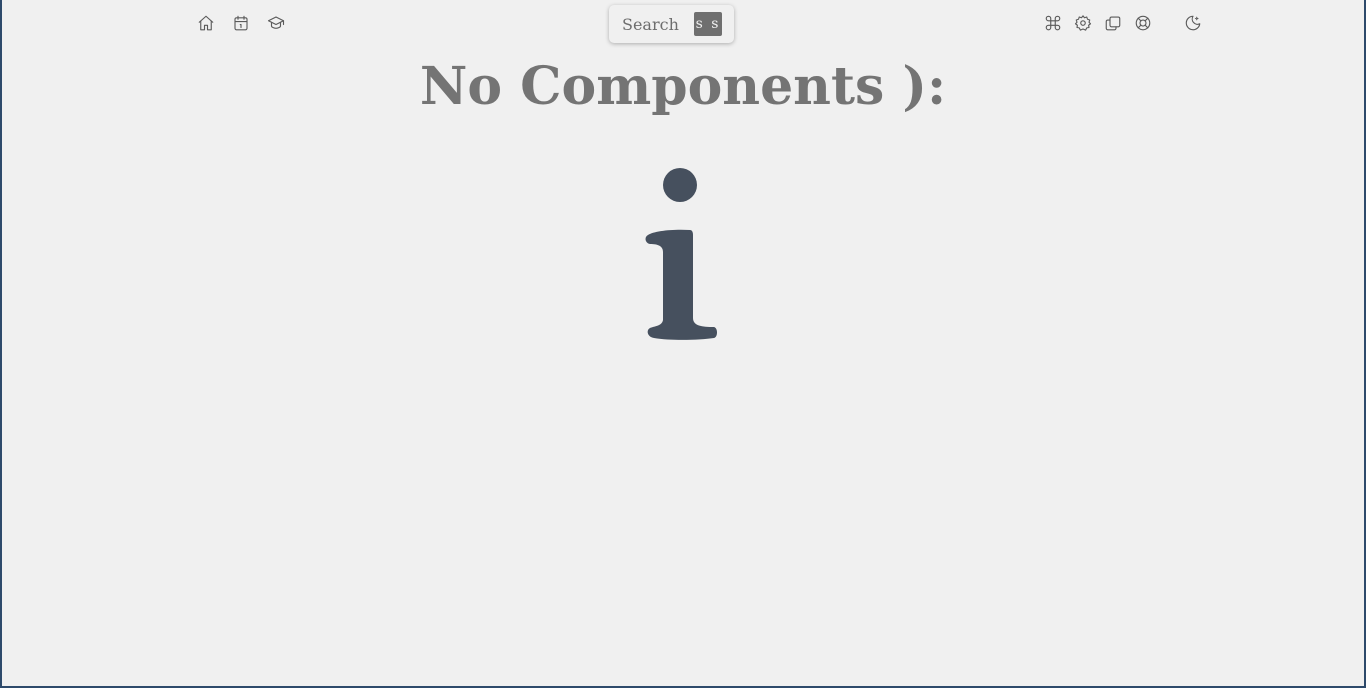 The width and height of the screenshot is (1366, 688). What do you see at coordinates (708, 24) in the screenshot?
I see `search-shortcut-badge: s s` at bounding box center [708, 24].